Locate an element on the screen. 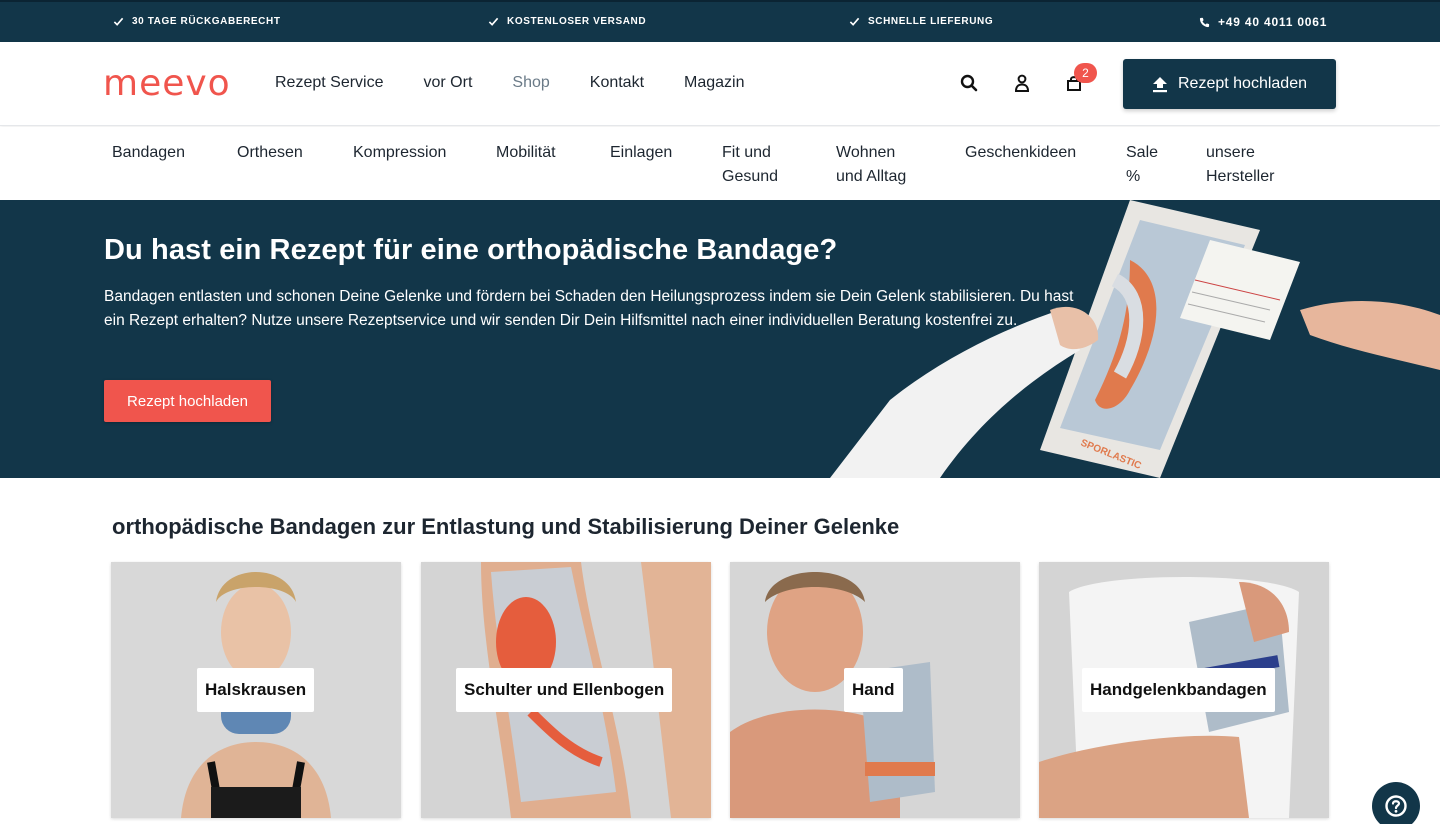 The image size is (1440, 824). category-geschenkideen: Geschenkideen is located at coordinates (1020, 153).